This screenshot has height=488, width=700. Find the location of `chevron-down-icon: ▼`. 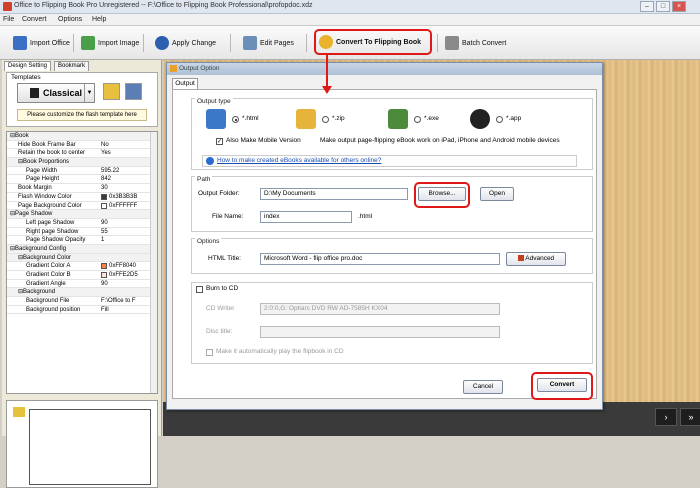

chevron-down-icon: ▼ is located at coordinates (89, 93).